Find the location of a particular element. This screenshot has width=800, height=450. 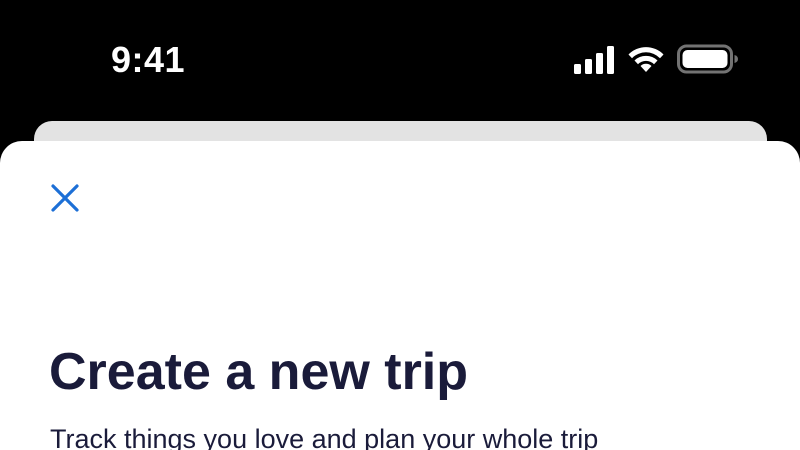

close-icon is located at coordinates (65, 198).